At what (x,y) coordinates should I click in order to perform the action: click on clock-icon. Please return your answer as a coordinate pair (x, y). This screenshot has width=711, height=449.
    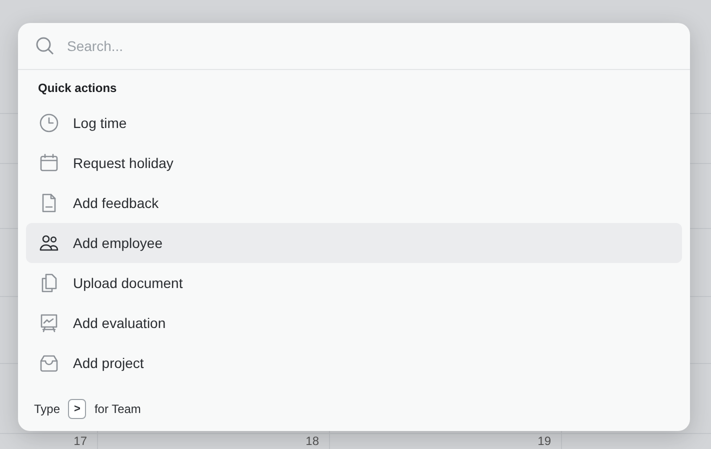
    Looking at the image, I should click on (49, 123).